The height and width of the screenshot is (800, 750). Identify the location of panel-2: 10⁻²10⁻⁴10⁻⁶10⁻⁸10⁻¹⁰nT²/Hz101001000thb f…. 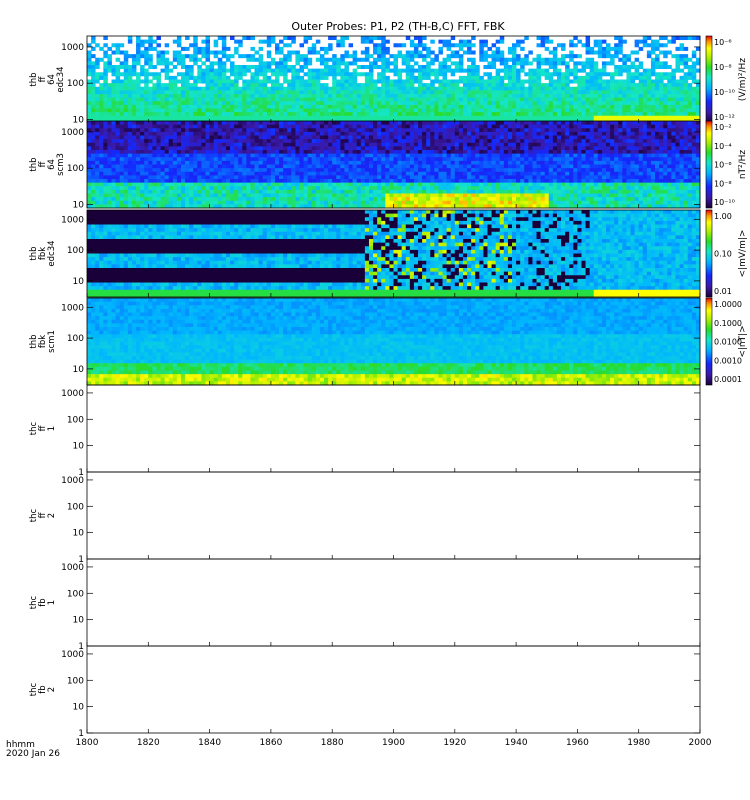
(388, 165).